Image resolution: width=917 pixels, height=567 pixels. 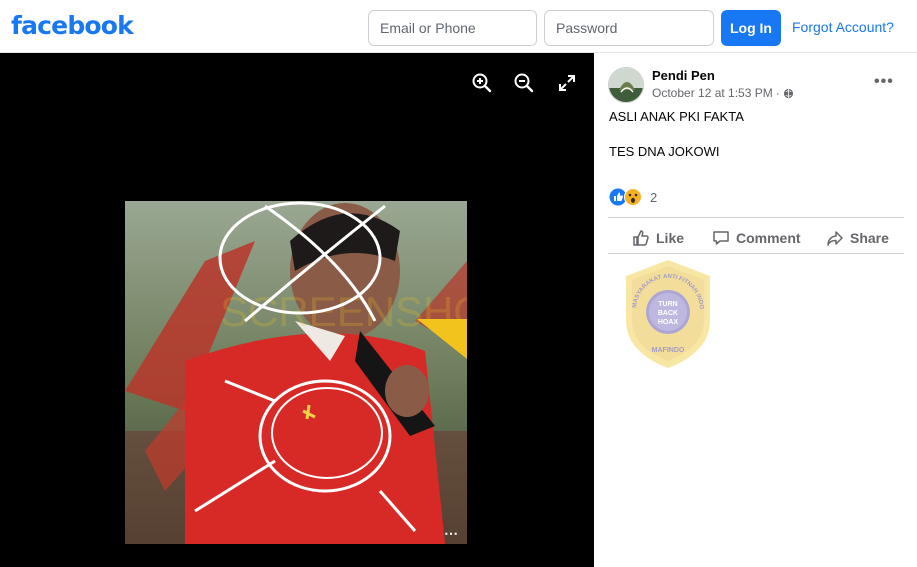 I want to click on comment-icon, so click(x=721, y=238).